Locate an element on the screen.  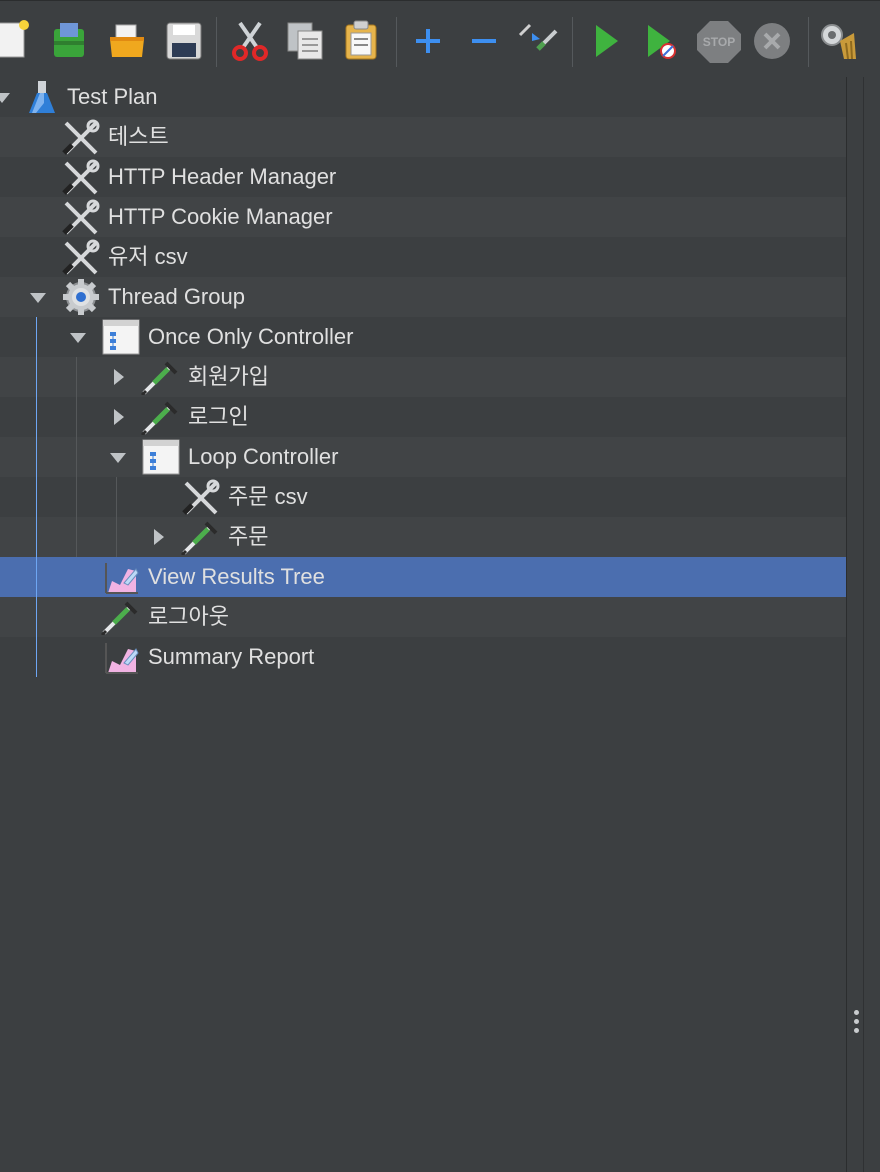
open-button is located at coordinates (128, 41).